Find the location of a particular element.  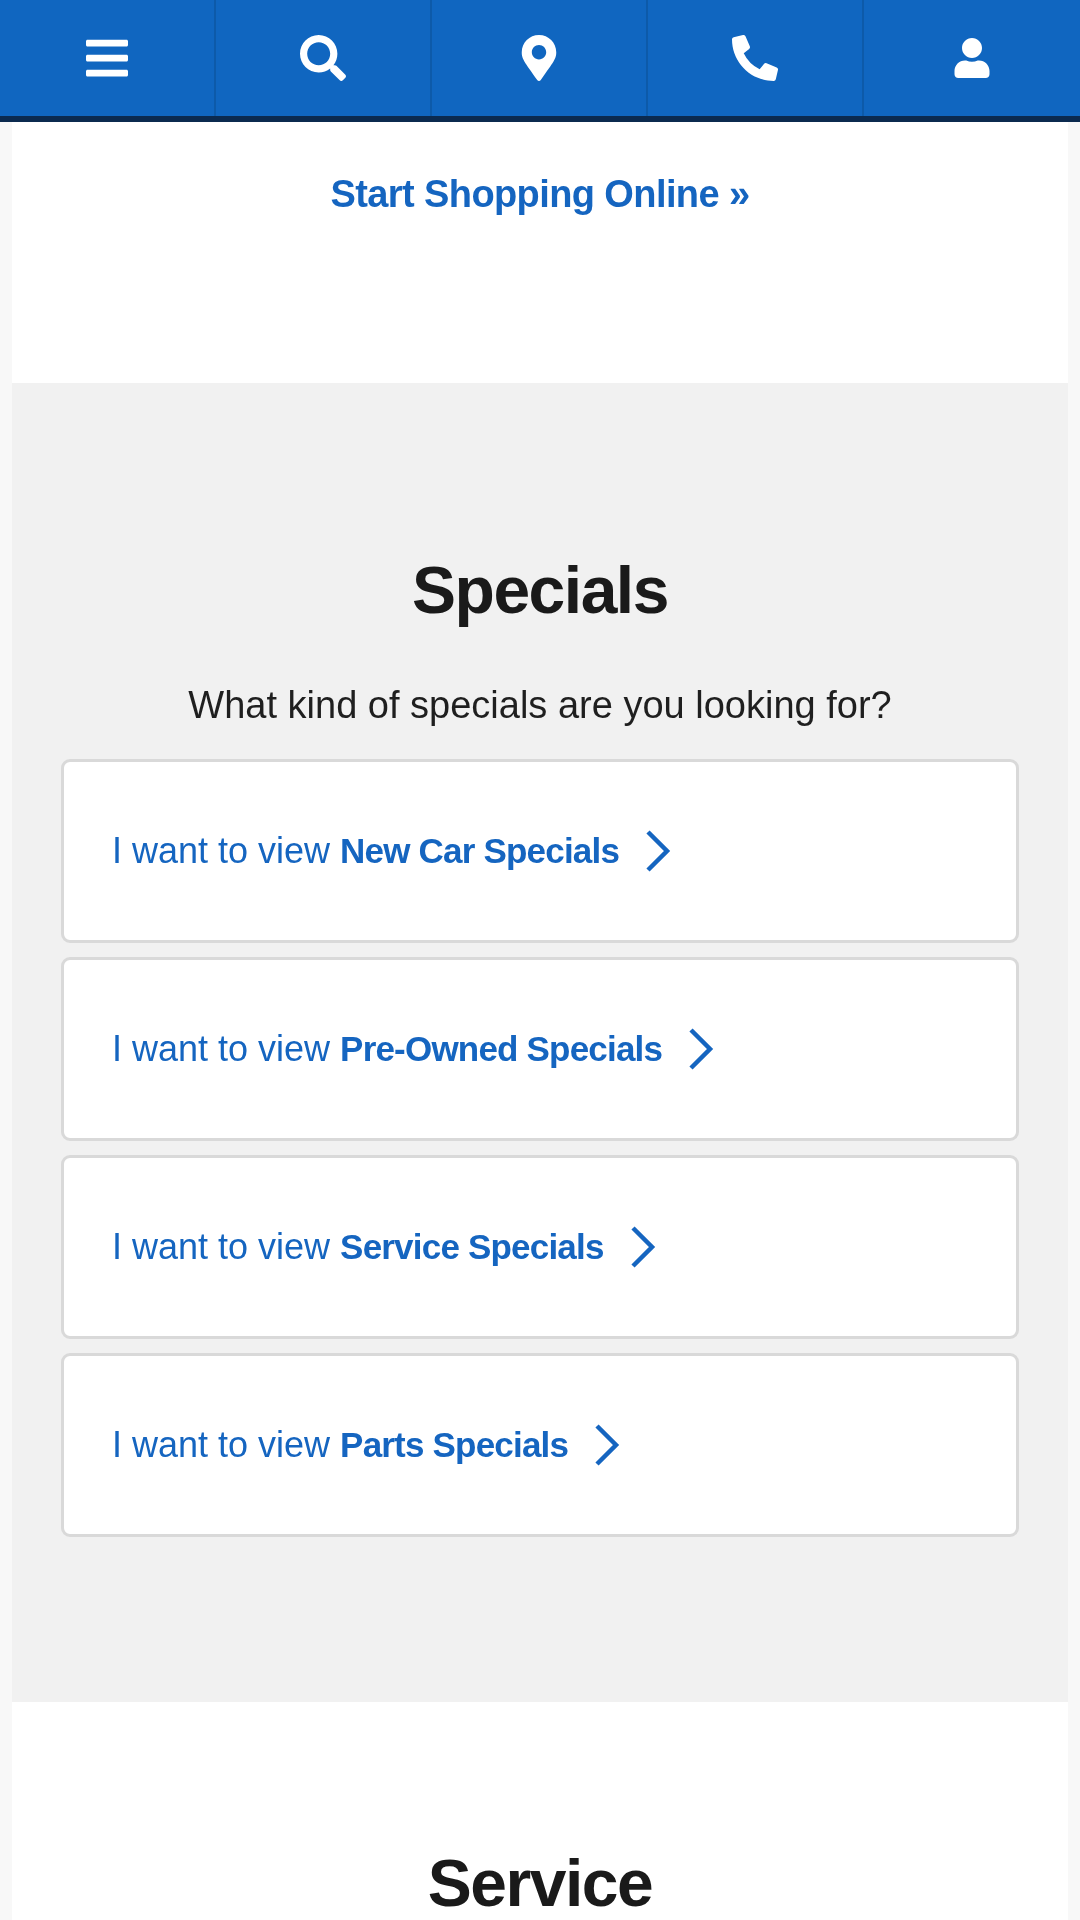

search-icon is located at coordinates (323, 58).